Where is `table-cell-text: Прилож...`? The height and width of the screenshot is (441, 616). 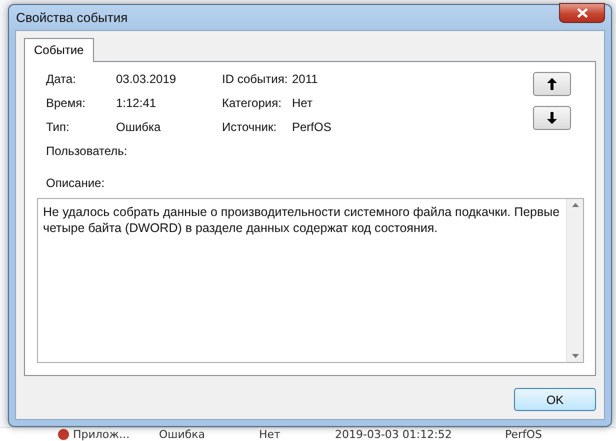
table-cell-text: Прилож... is located at coordinates (102, 434).